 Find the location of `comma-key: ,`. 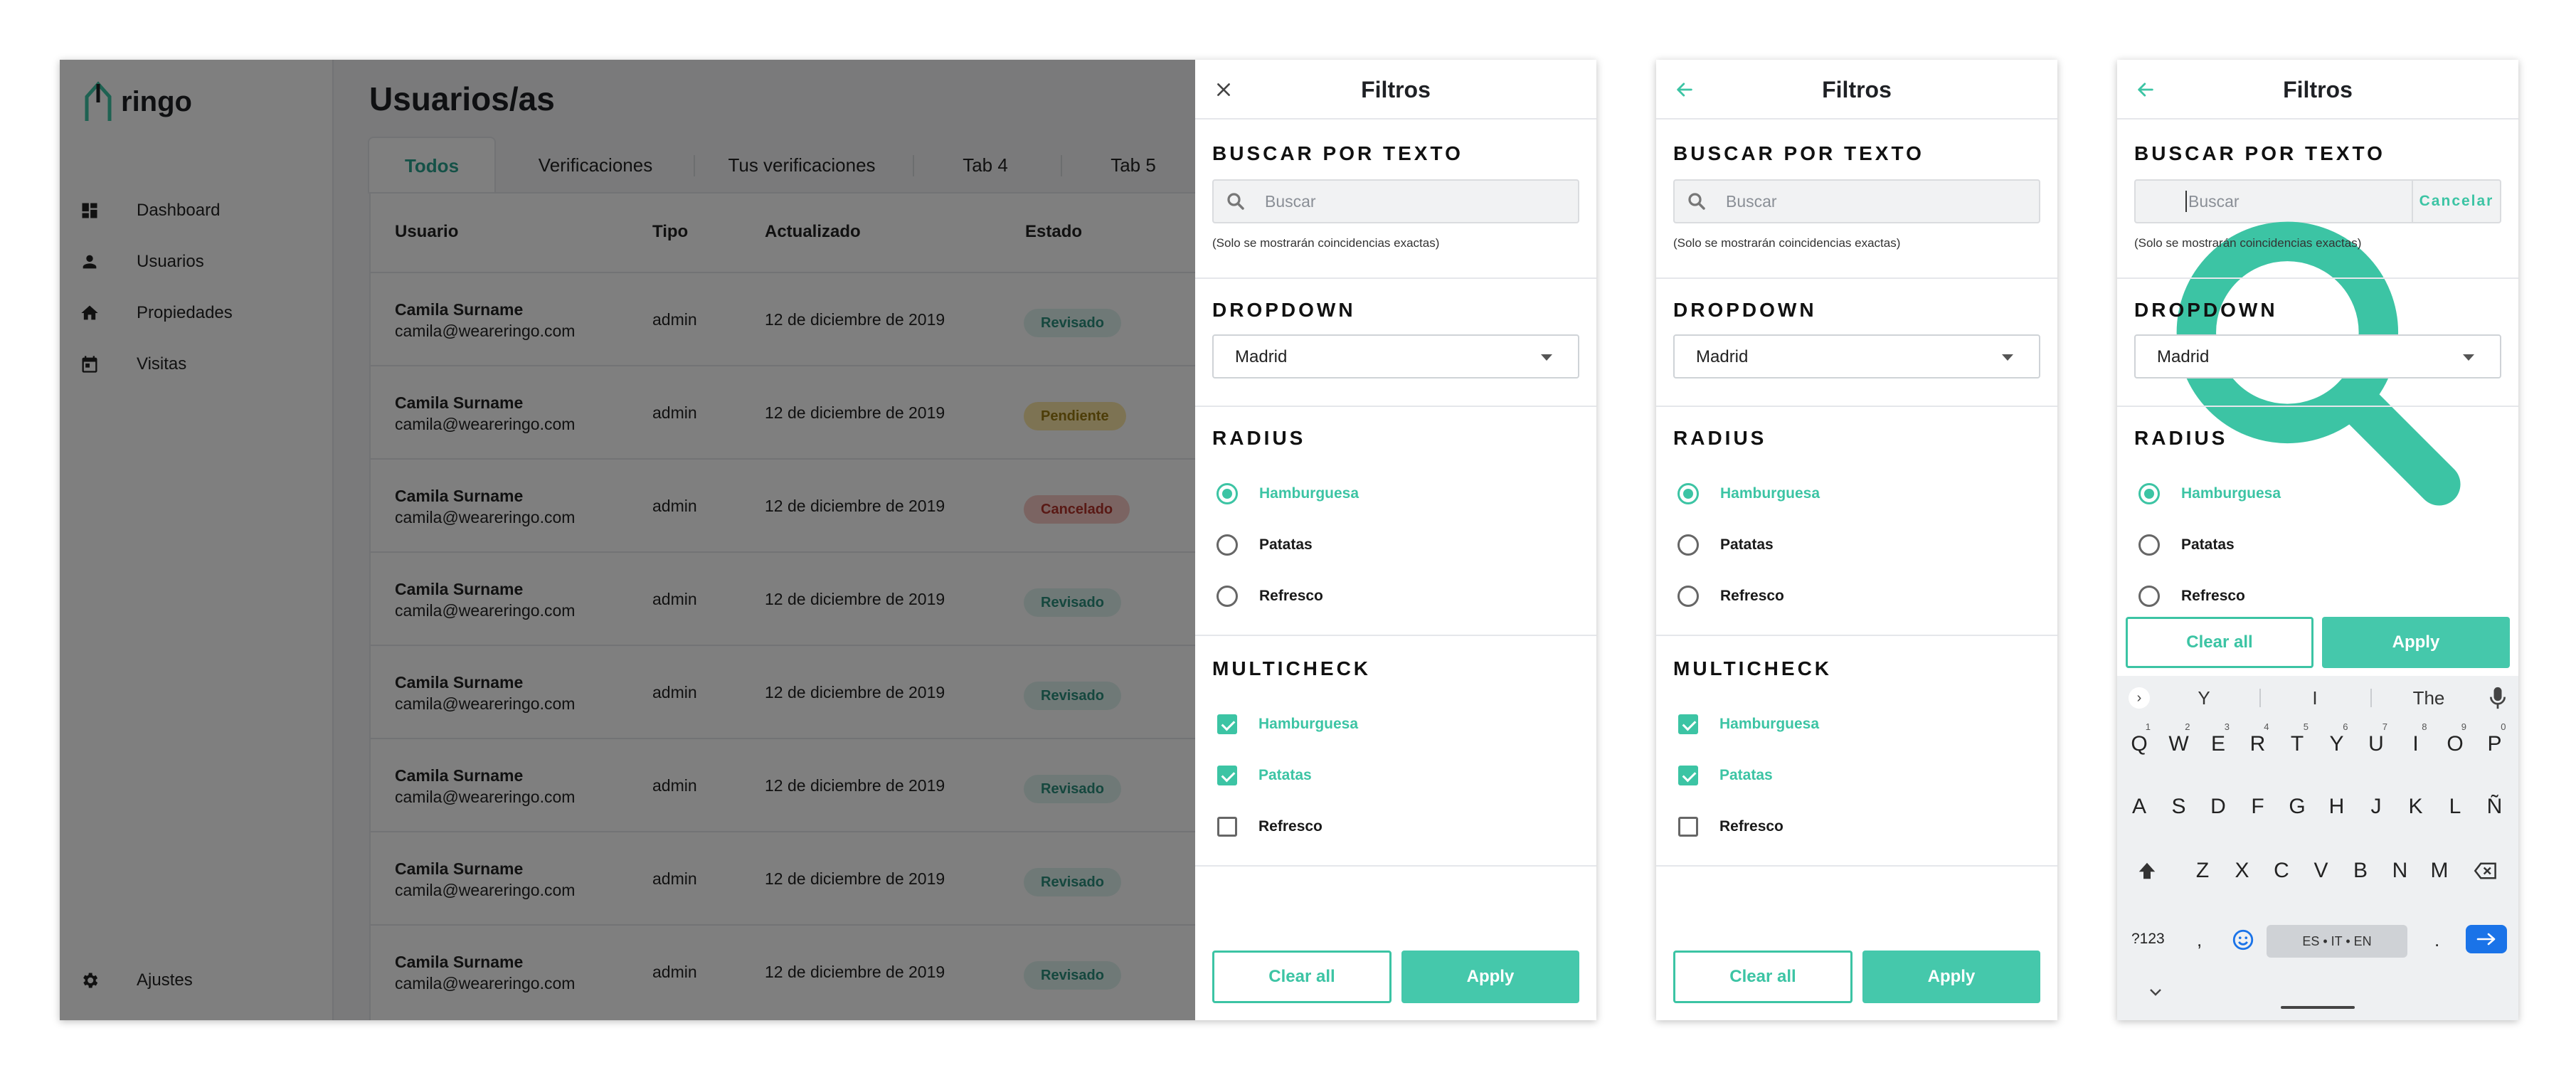

comma-key: , is located at coordinates (2199, 940).